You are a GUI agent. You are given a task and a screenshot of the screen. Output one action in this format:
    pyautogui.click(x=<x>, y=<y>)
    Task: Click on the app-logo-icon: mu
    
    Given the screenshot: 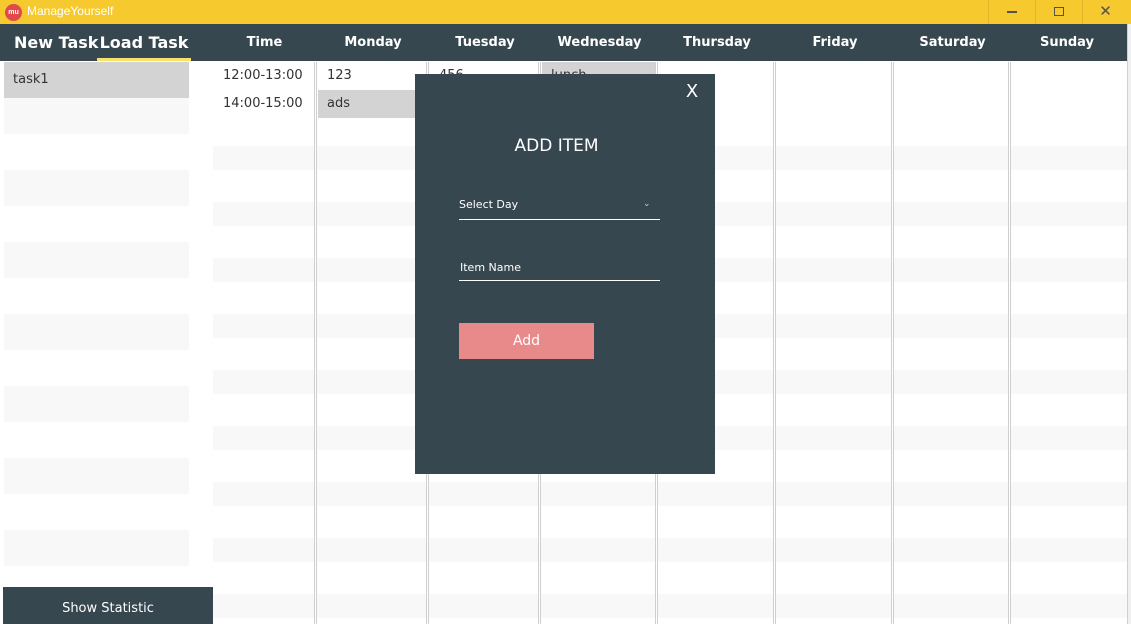 What is the action you would take?
    pyautogui.click(x=13, y=12)
    